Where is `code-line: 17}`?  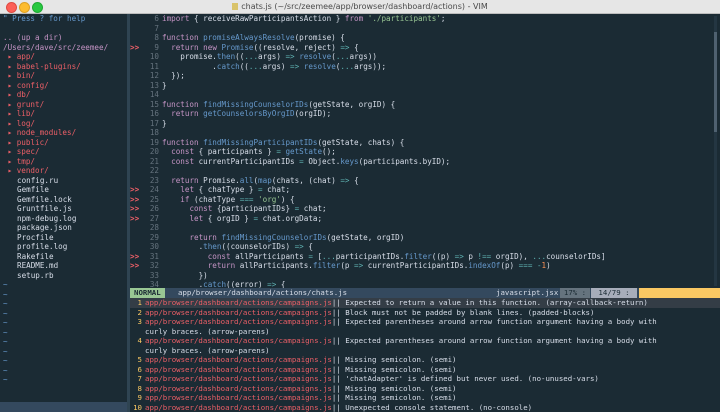 code-line: 17} is located at coordinates (425, 124).